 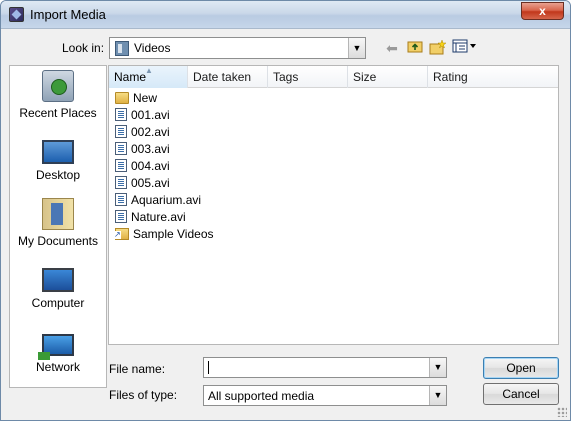 I want to click on place-label: Recent Places, so click(x=58, y=113).